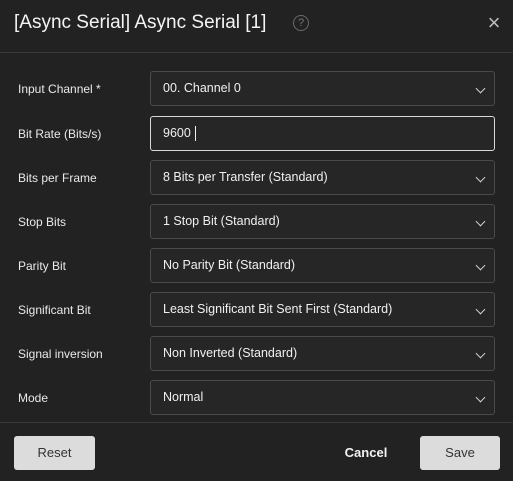 This screenshot has width=513, height=481. Describe the element at coordinates (54, 453) in the screenshot. I see `reset-button: Reset` at that location.